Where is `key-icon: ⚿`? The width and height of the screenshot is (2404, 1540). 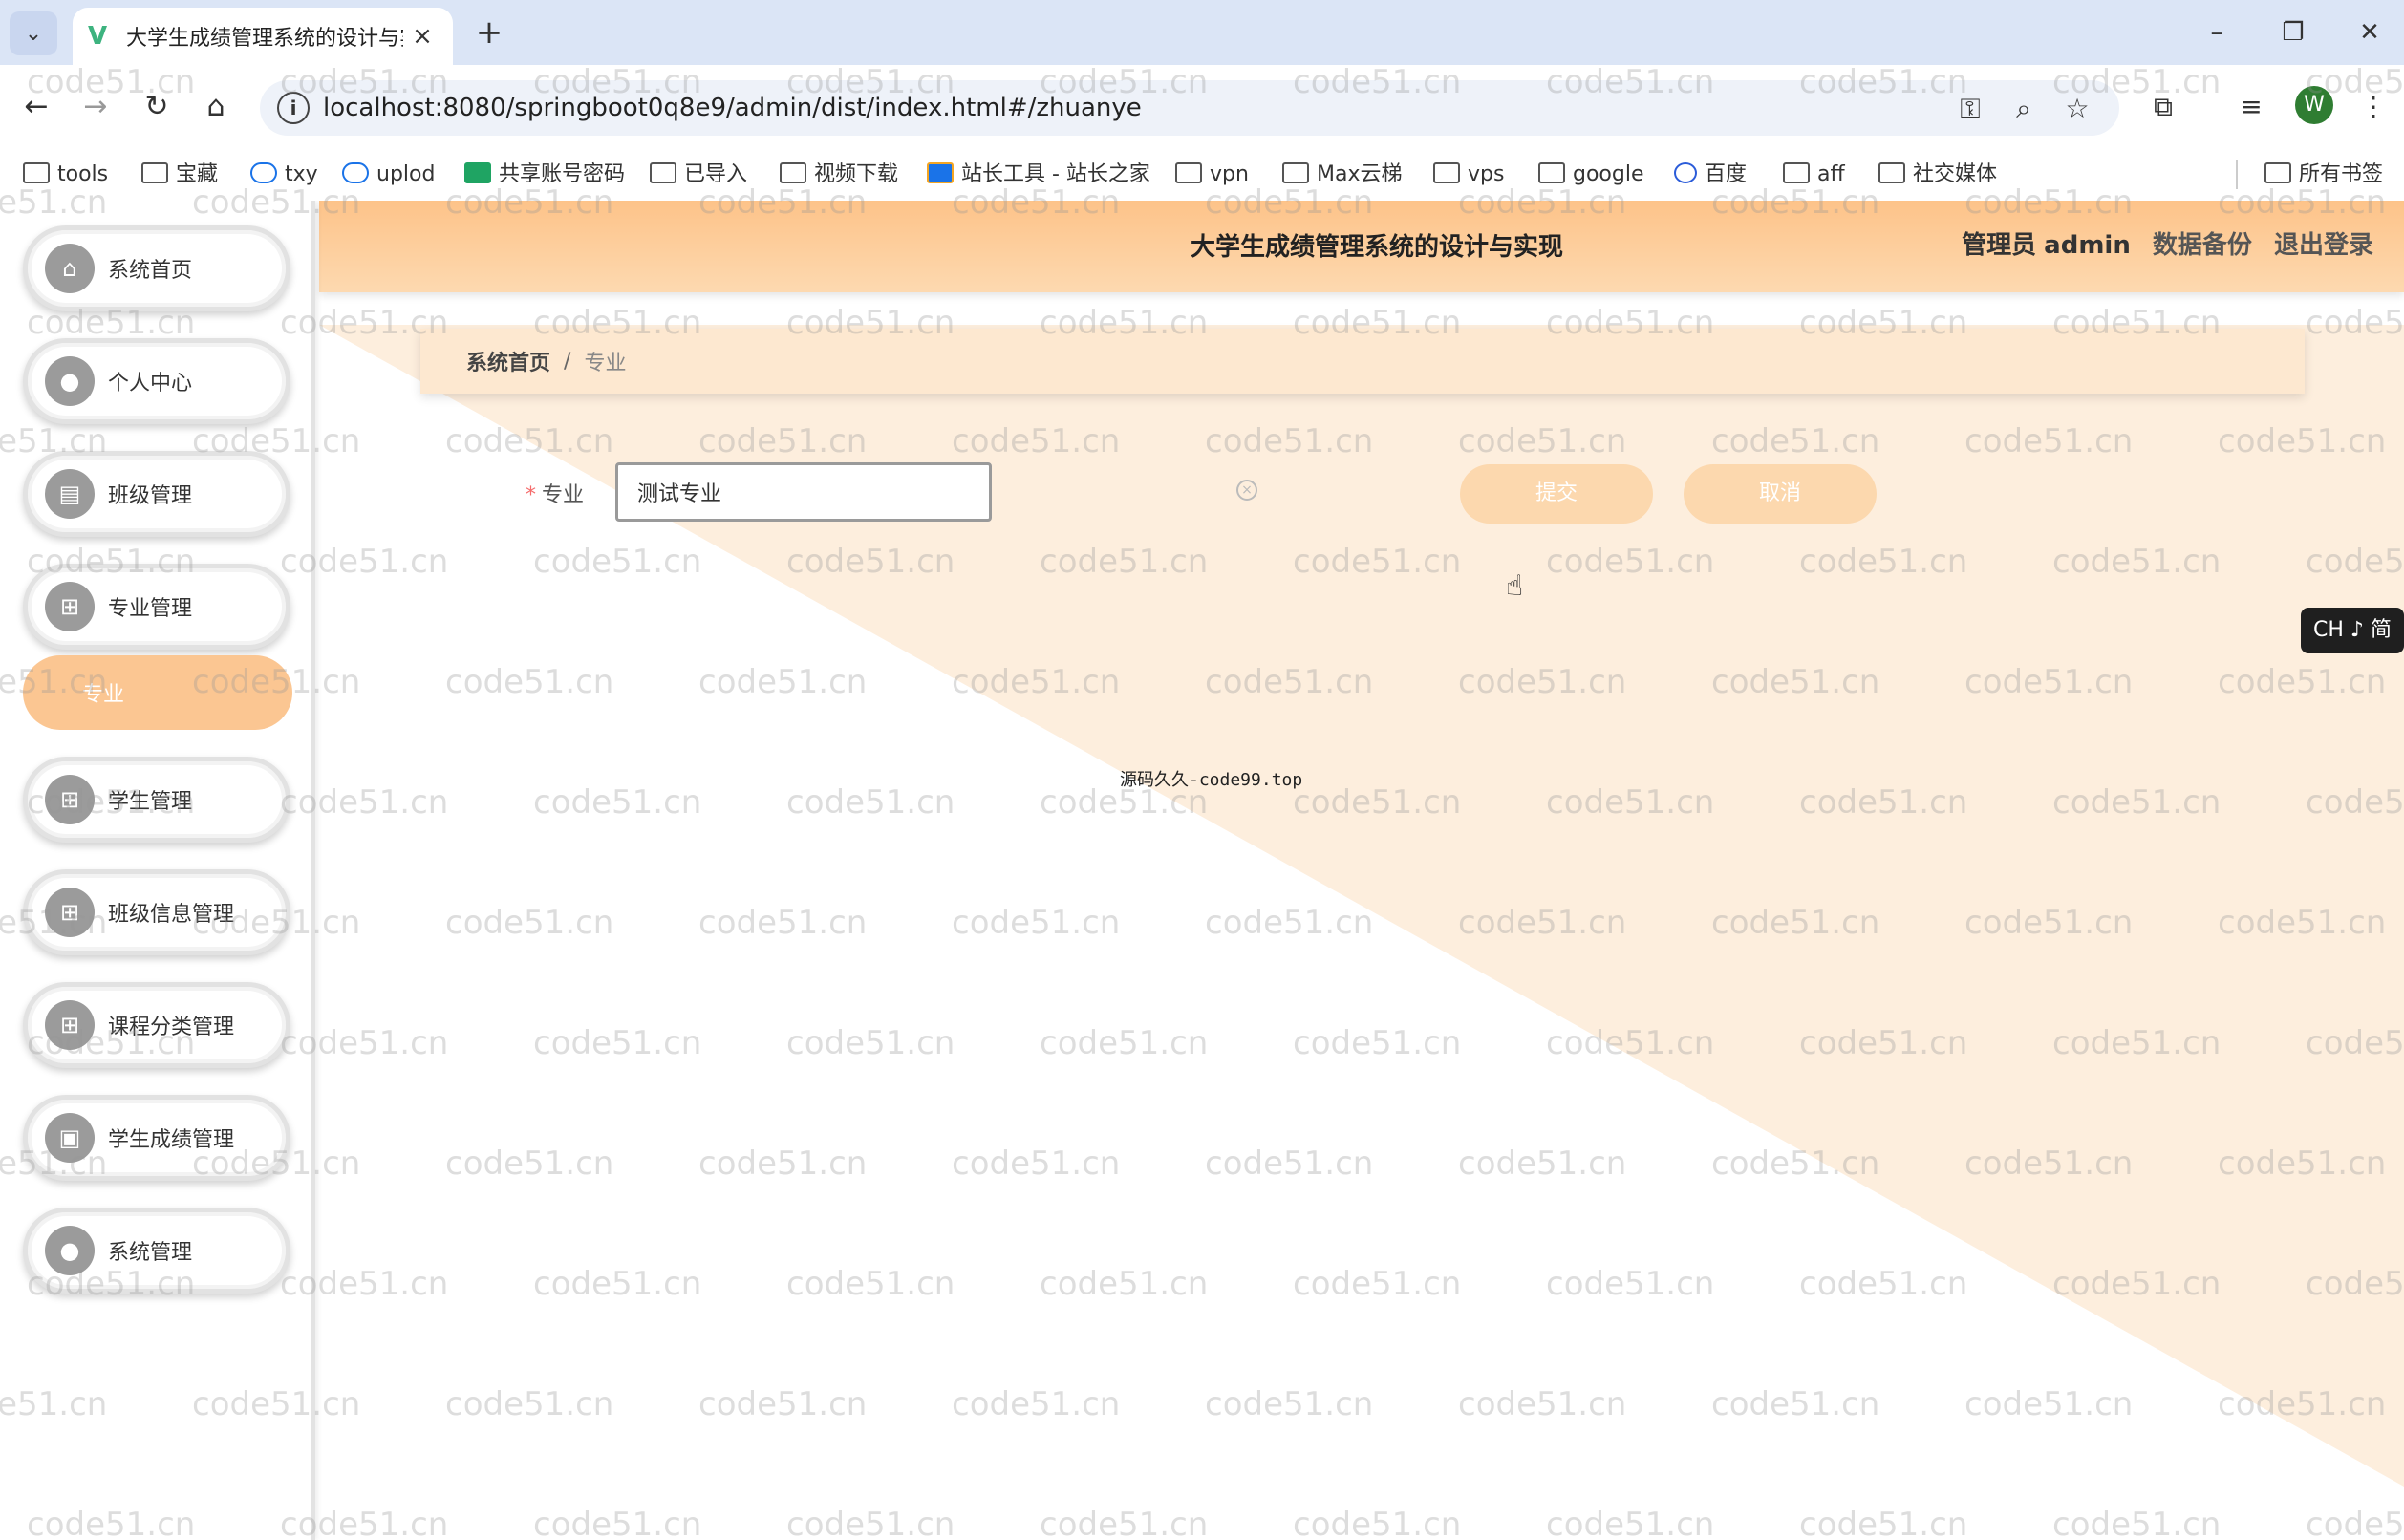 key-icon: ⚿ is located at coordinates (1970, 109).